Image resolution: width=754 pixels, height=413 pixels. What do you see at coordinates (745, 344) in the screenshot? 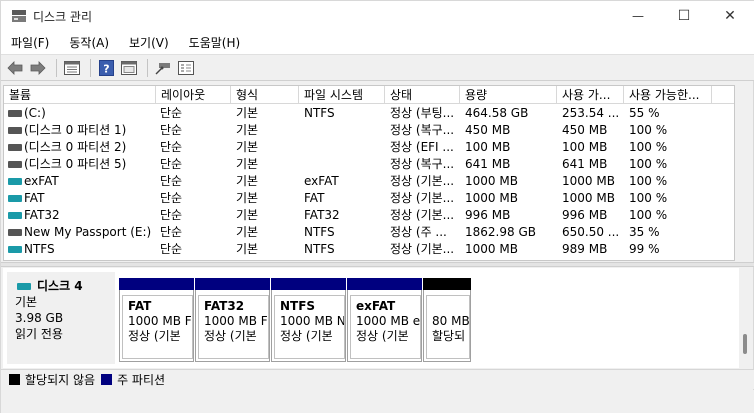
I see `scrollbar-thumb` at bounding box center [745, 344].